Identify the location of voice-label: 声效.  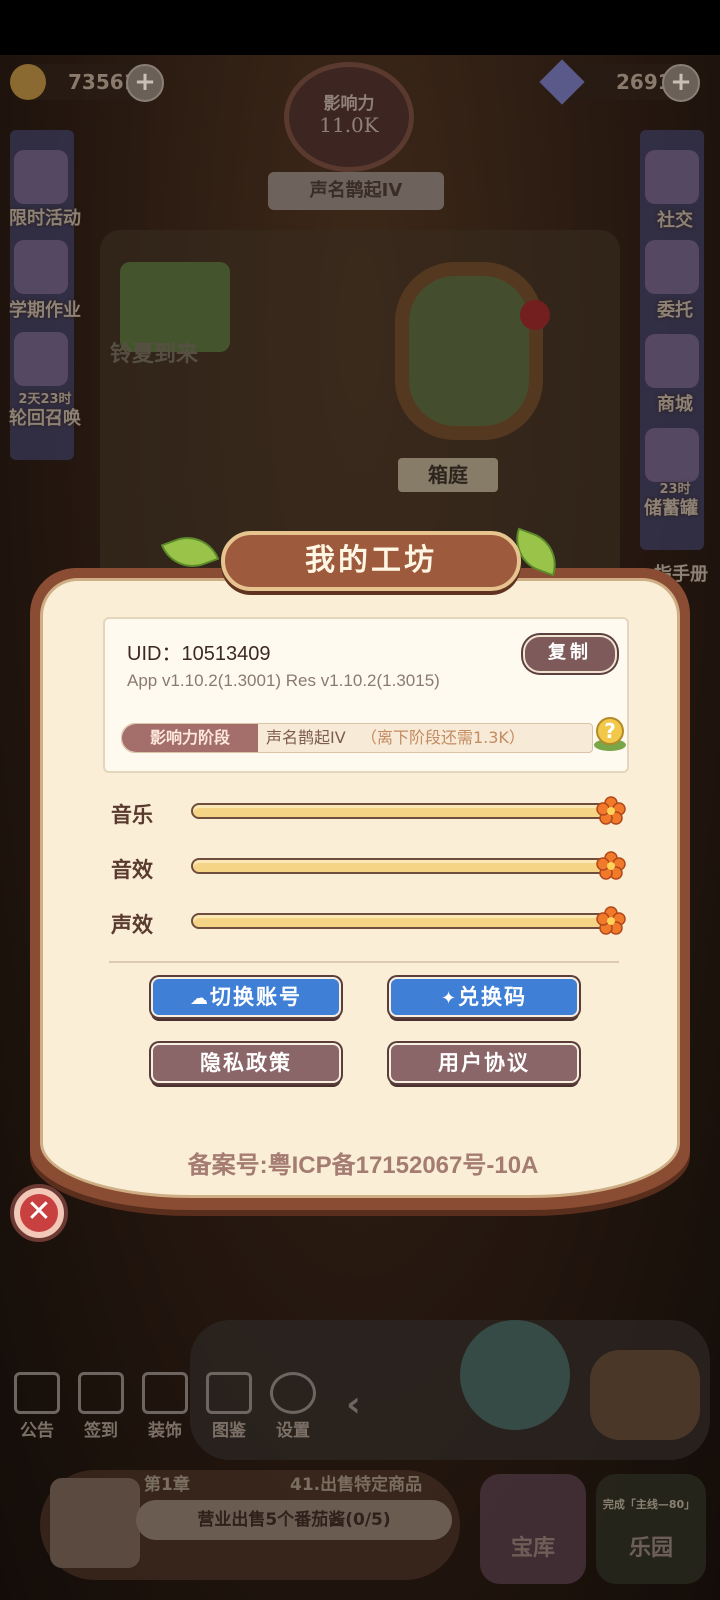
(132, 925).